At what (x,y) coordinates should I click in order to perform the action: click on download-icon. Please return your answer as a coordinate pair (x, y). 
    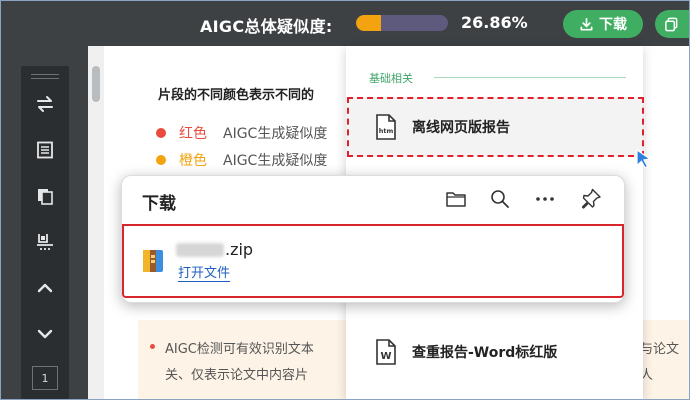
    Looking at the image, I should click on (586, 23).